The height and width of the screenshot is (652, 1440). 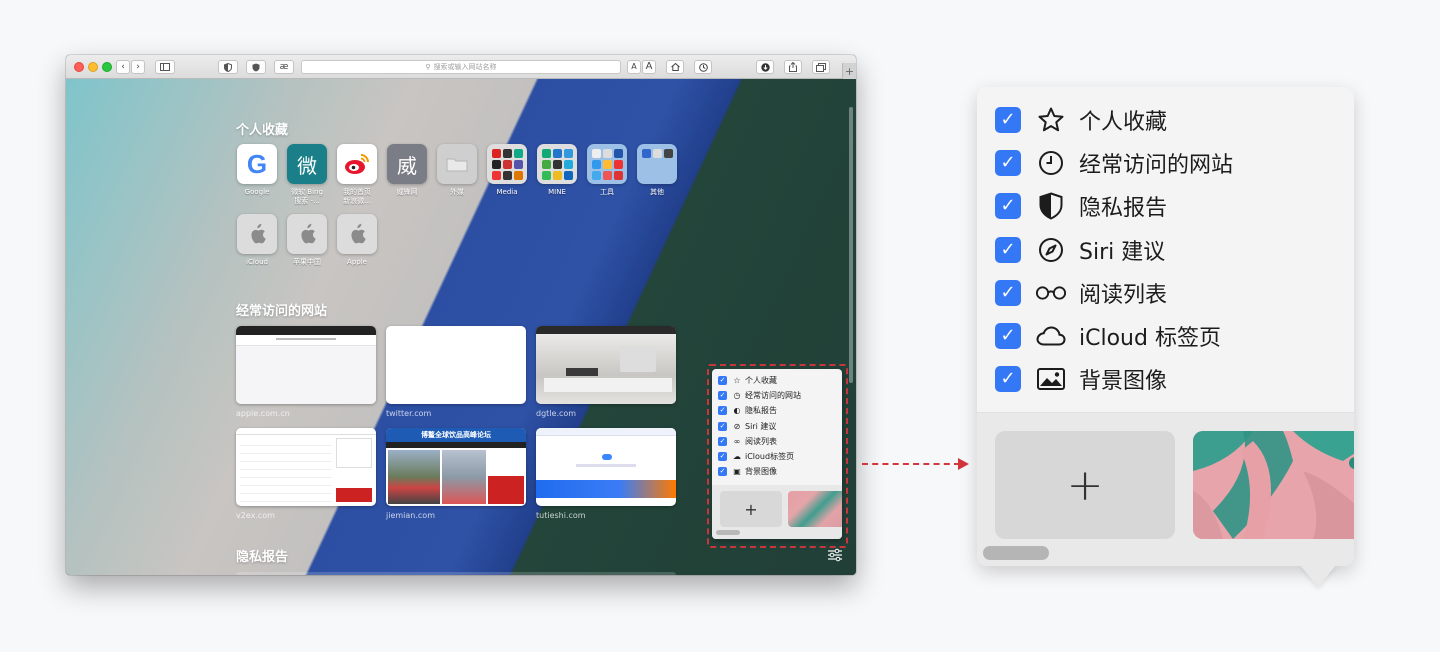 What do you see at coordinates (262, 557) in the screenshot?
I see `privacy-title: 隐私报告` at bounding box center [262, 557].